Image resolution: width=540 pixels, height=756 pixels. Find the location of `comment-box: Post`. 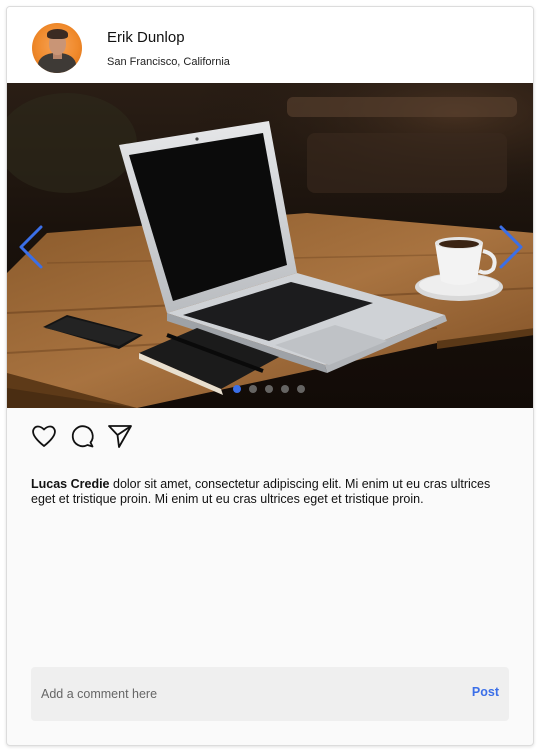

comment-box: Post is located at coordinates (270, 694).